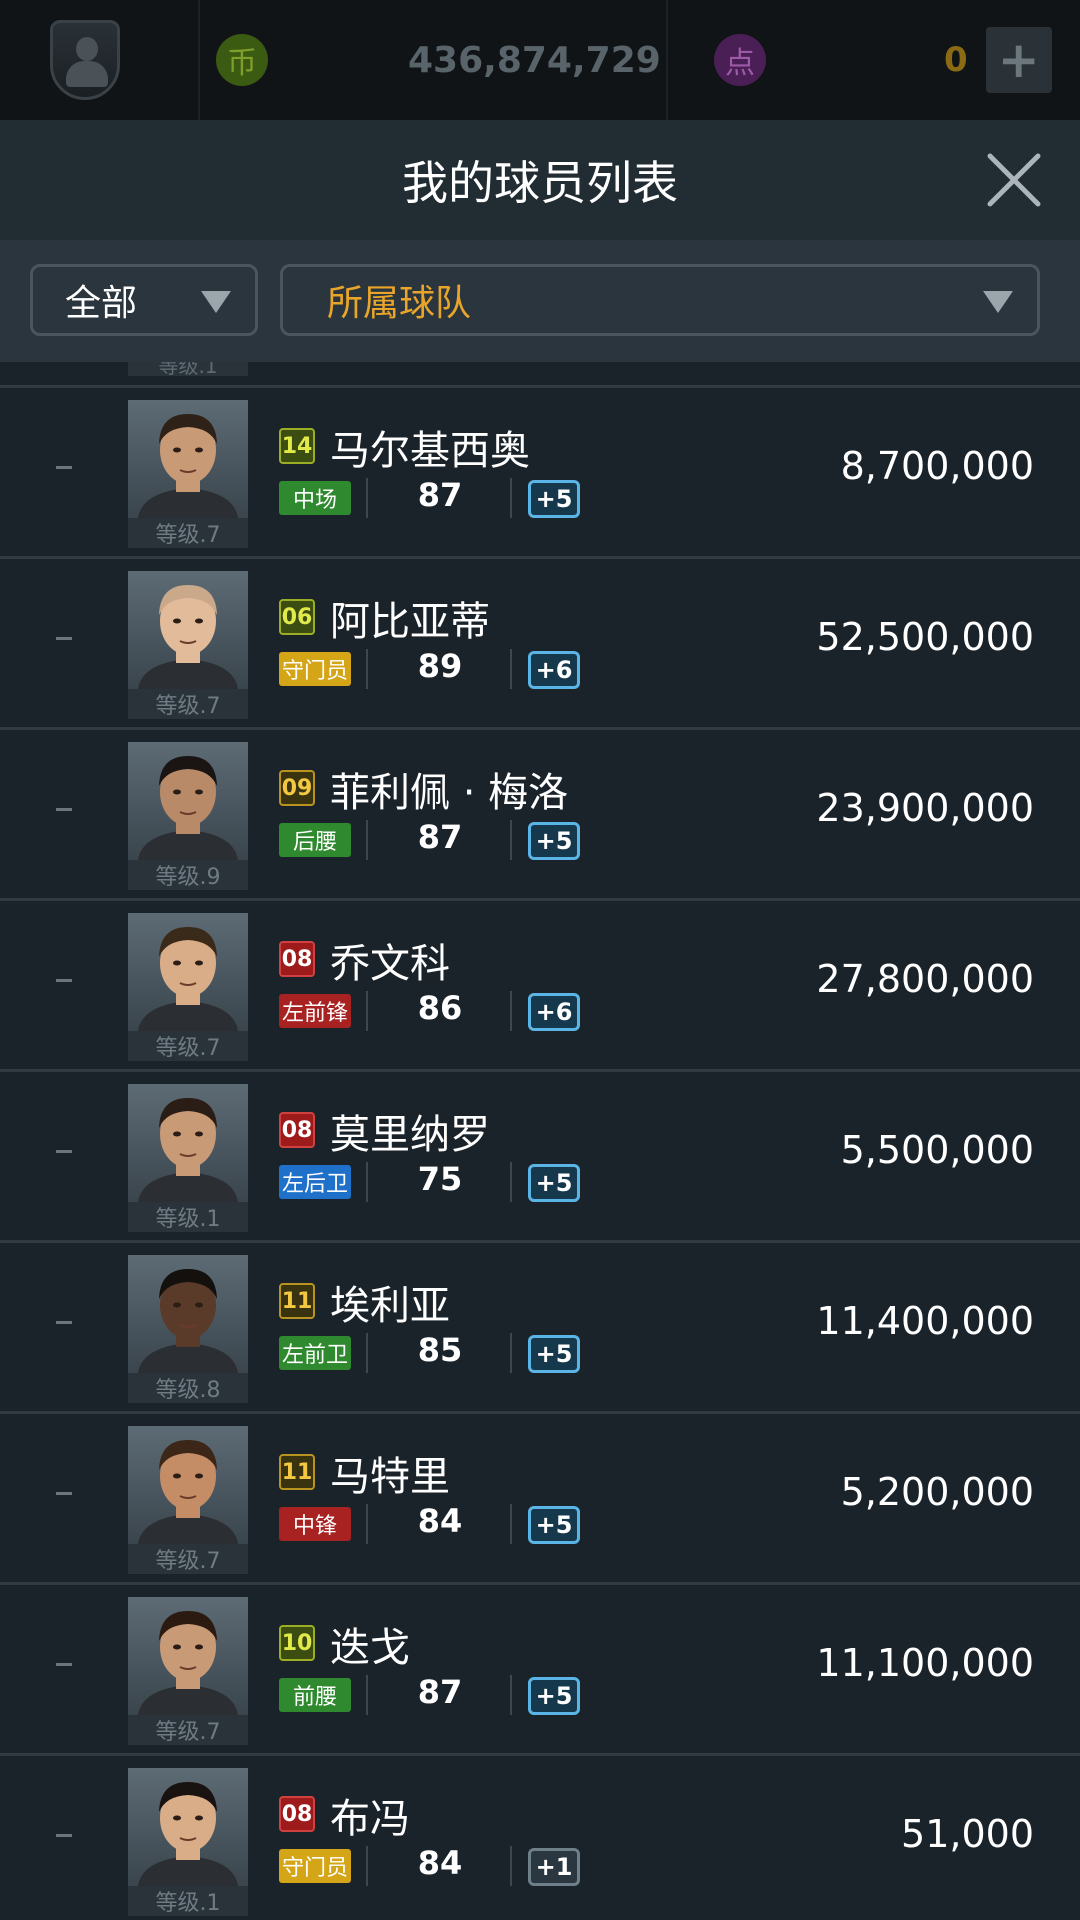  I want to click on profile-area, so click(100, 60).